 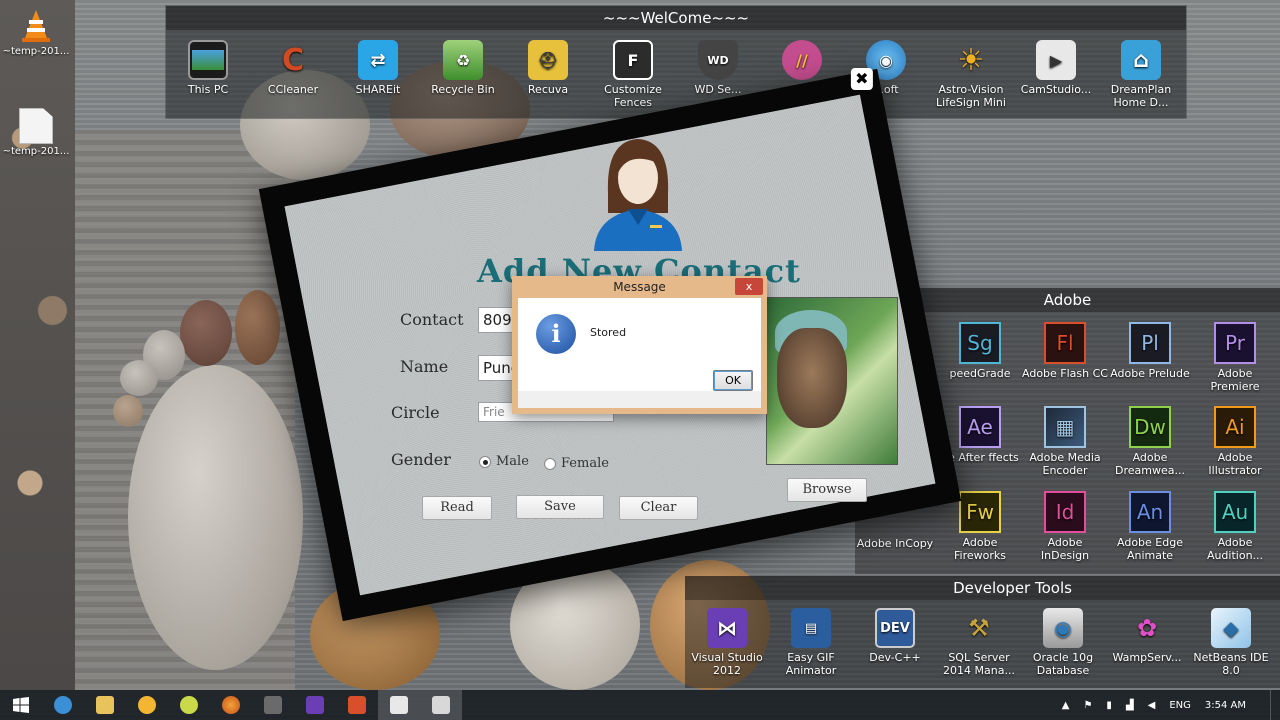 I want to click on icon-label: Adobe Illustrator, so click(x=1235, y=464).